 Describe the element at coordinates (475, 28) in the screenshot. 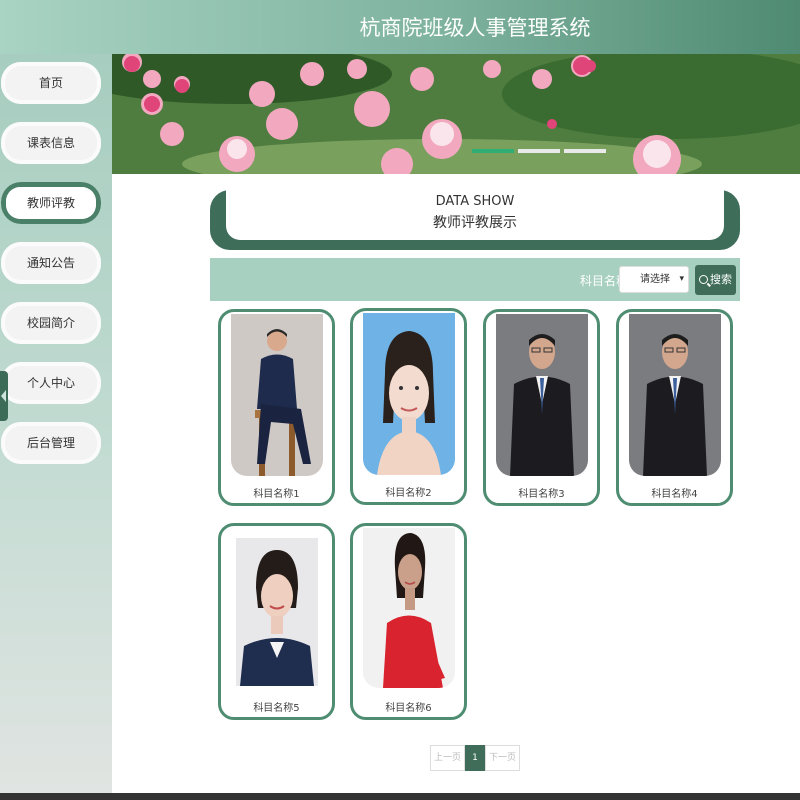

I see `app-title: 杭商院班级人事管理系统` at that location.